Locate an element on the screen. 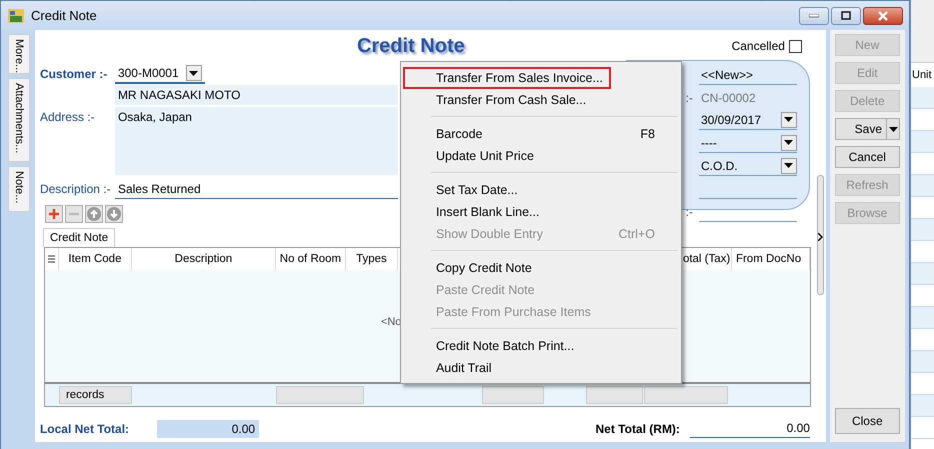 The width and height of the screenshot is (934, 449). down-arrow-icon is located at coordinates (113, 214).